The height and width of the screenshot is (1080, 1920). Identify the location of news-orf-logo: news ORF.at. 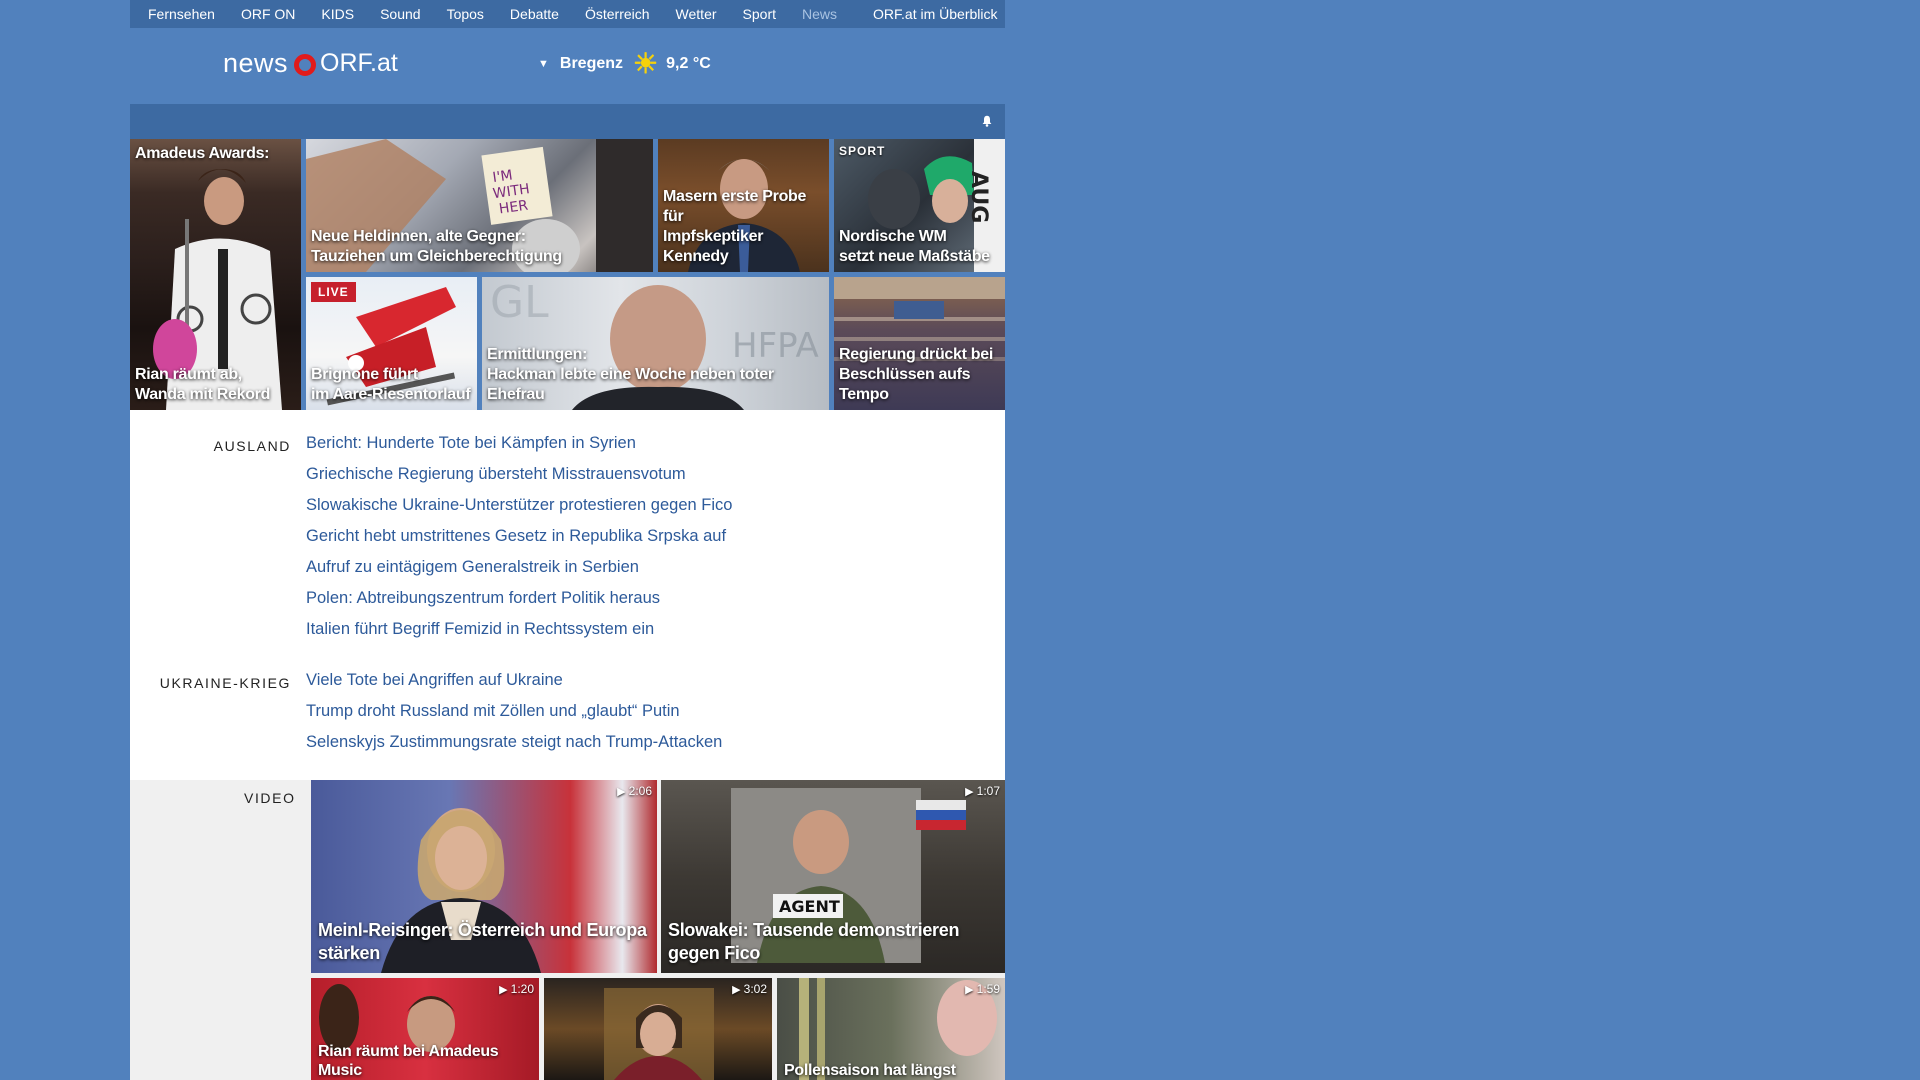
(310, 63).